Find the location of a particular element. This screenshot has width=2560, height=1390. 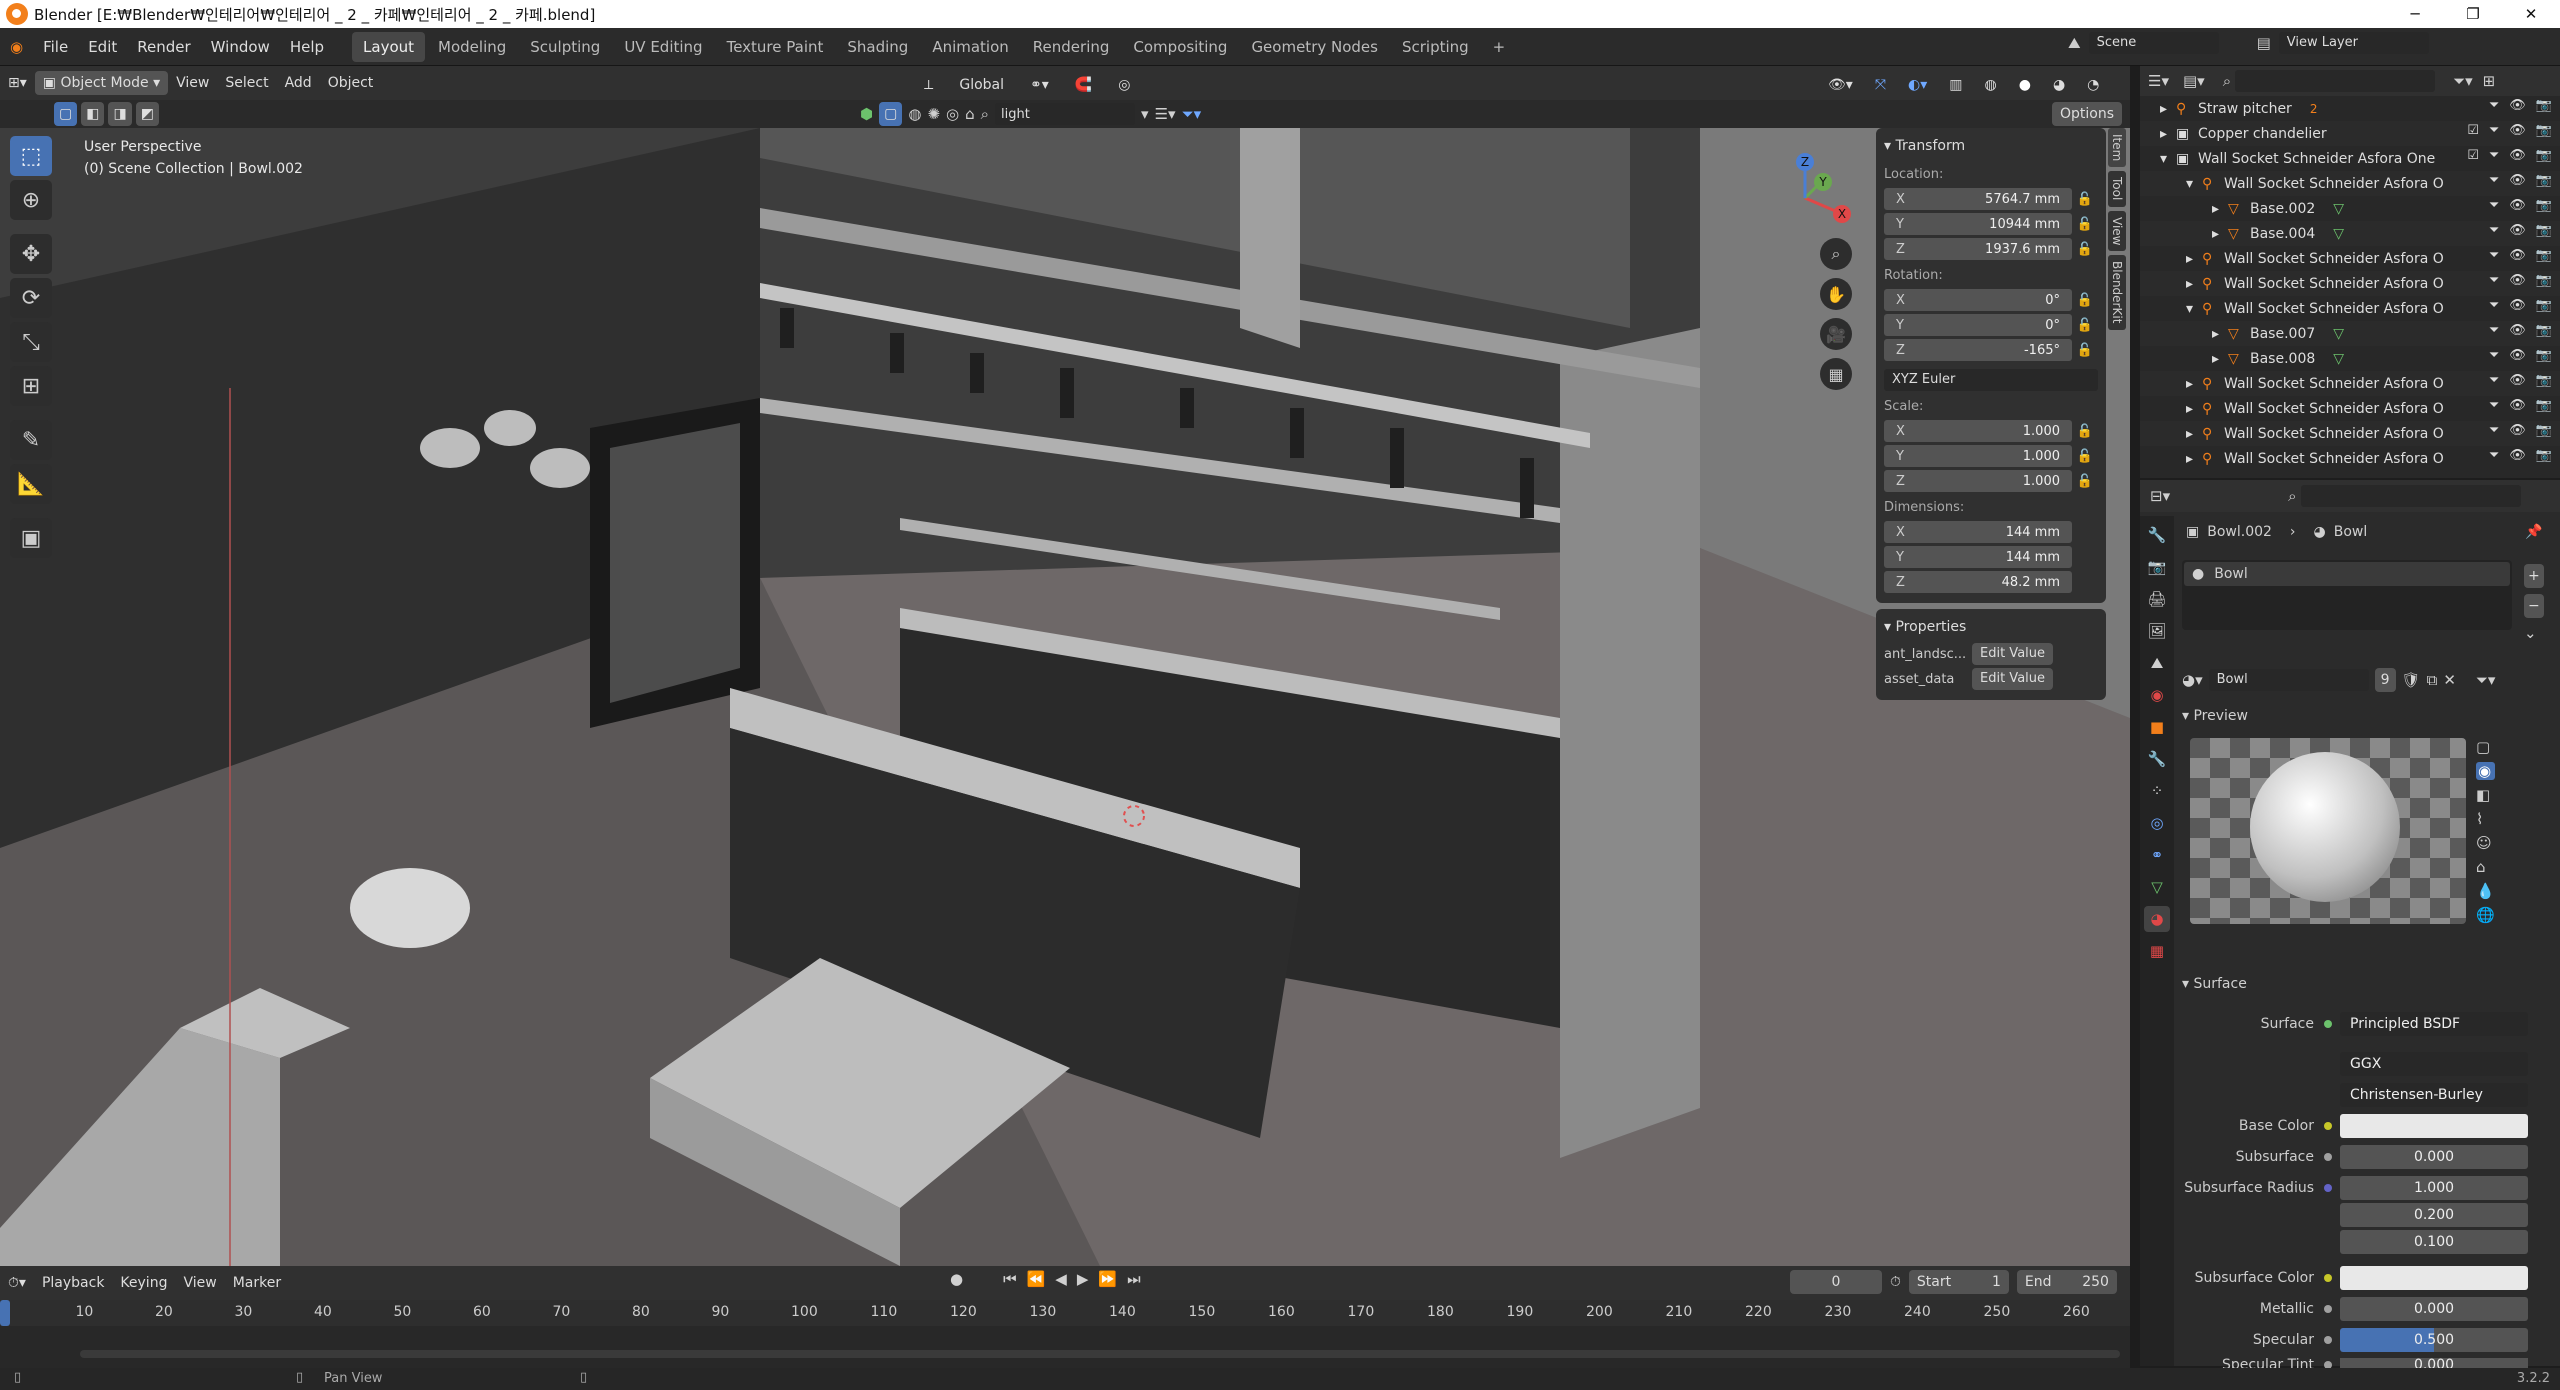

surface-shader-field: Principled BSDF is located at coordinates (2434, 1024).